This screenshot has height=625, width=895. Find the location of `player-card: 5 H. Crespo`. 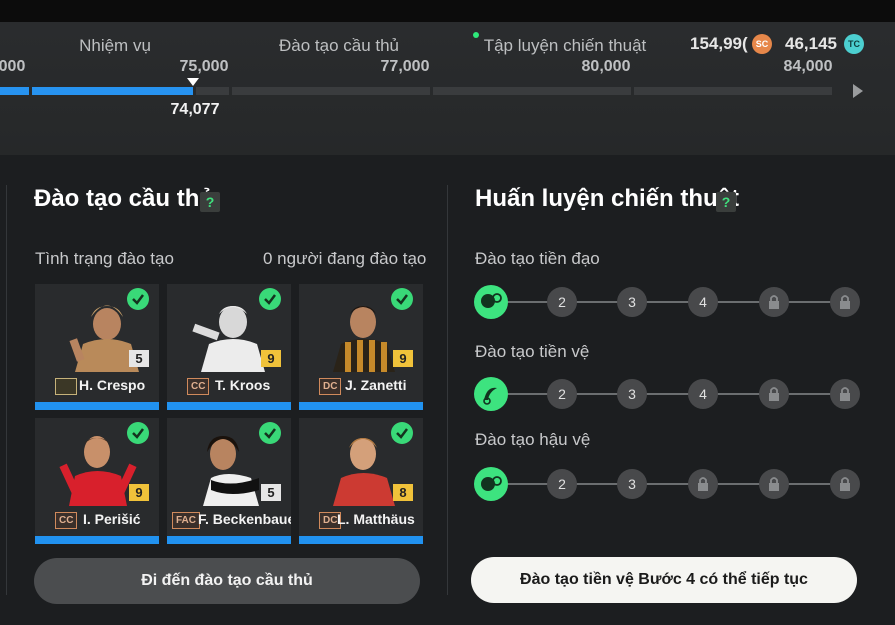

player-card: 5 H. Crespo is located at coordinates (97, 347).